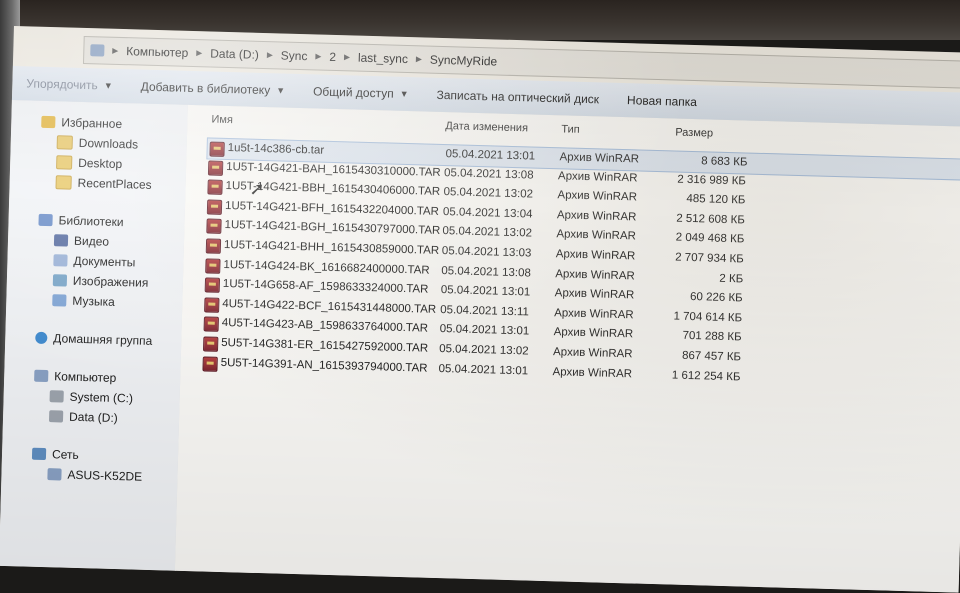  Describe the element at coordinates (100, 163) in the screenshot. I see `nav-desktop-label: Desktop` at that location.